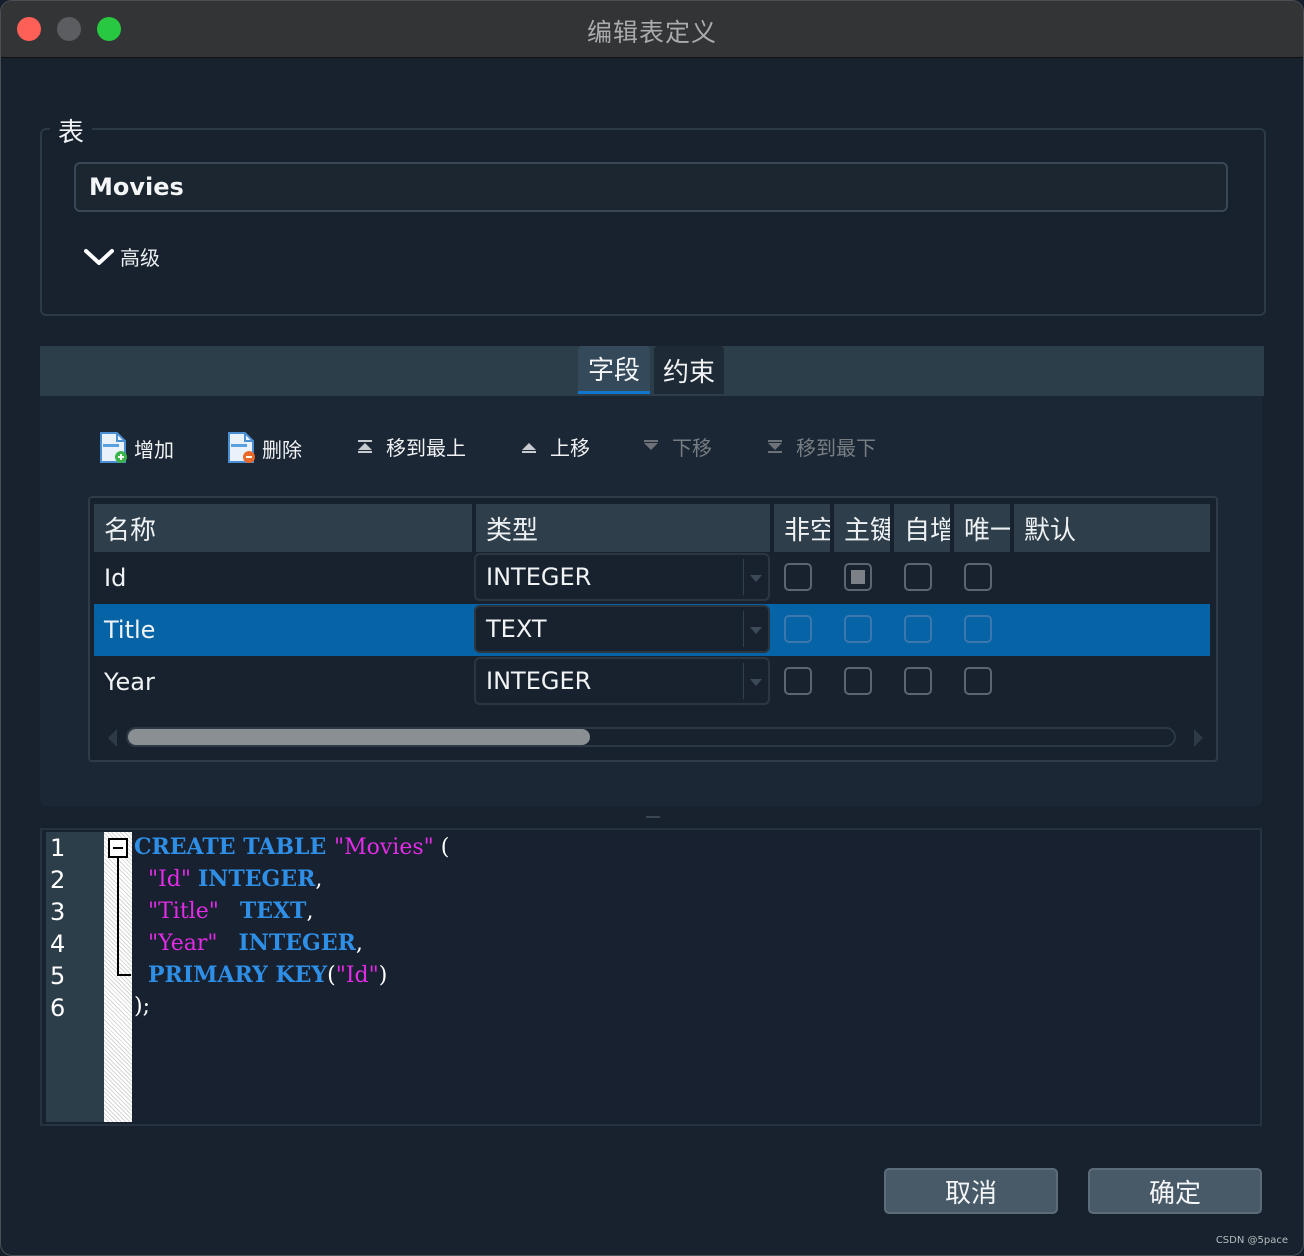 The height and width of the screenshot is (1256, 1304). What do you see at coordinates (570, 448) in the screenshot?
I see `move-up-label: 上移` at bounding box center [570, 448].